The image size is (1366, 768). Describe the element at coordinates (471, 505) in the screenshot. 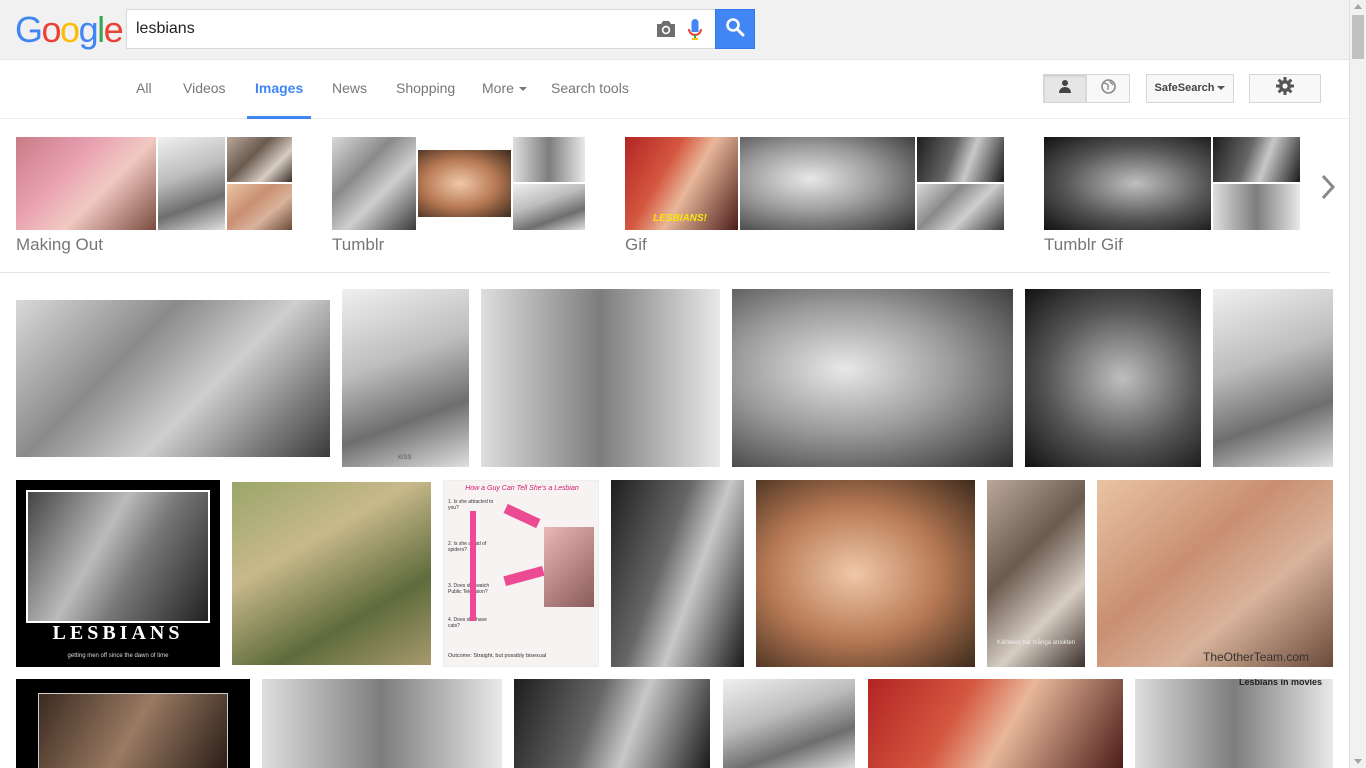

I see `infographic-question: 1. Is she attracted to you?` at that location.